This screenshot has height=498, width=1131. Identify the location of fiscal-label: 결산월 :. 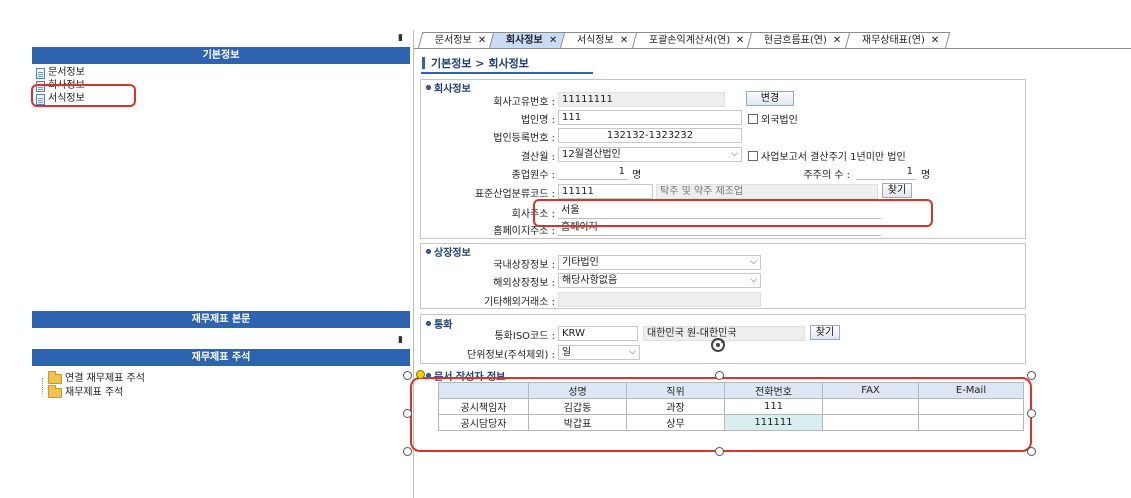
(537, 157).